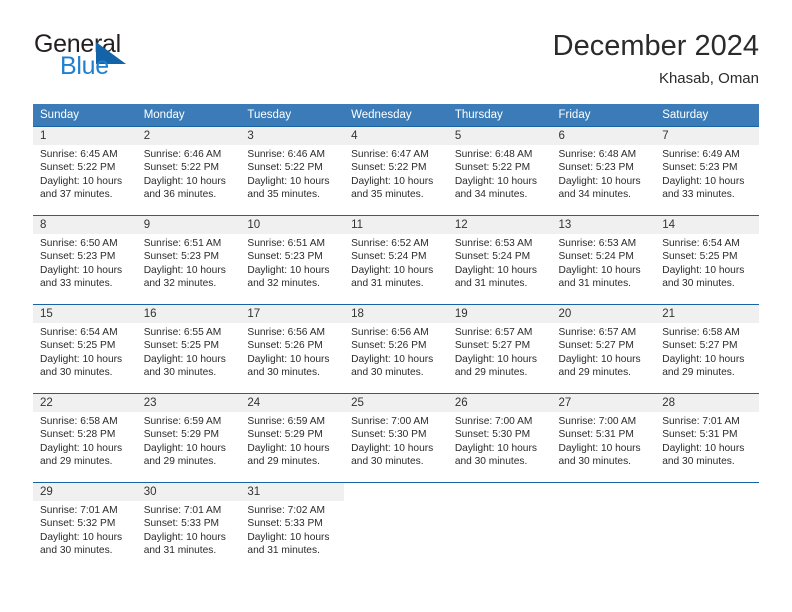 Image resolution: width=792 pixels, height=612 pixels. Describe the element at coordinates (286, 154) in the screenshot. I see `sunrise-text: Sunrise: 6:46 AM` at that location.